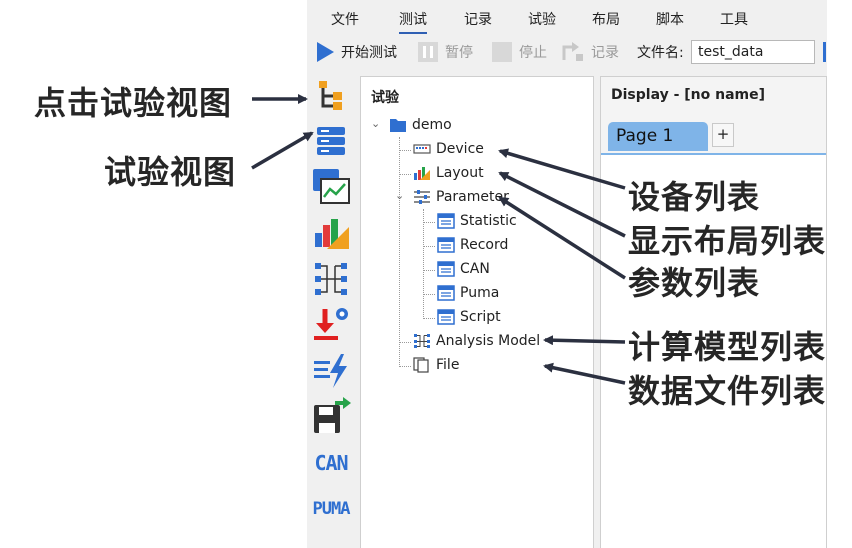  Describe the element at coordinates (572, 51) in the screenshot. I see `record-icon` at that location.